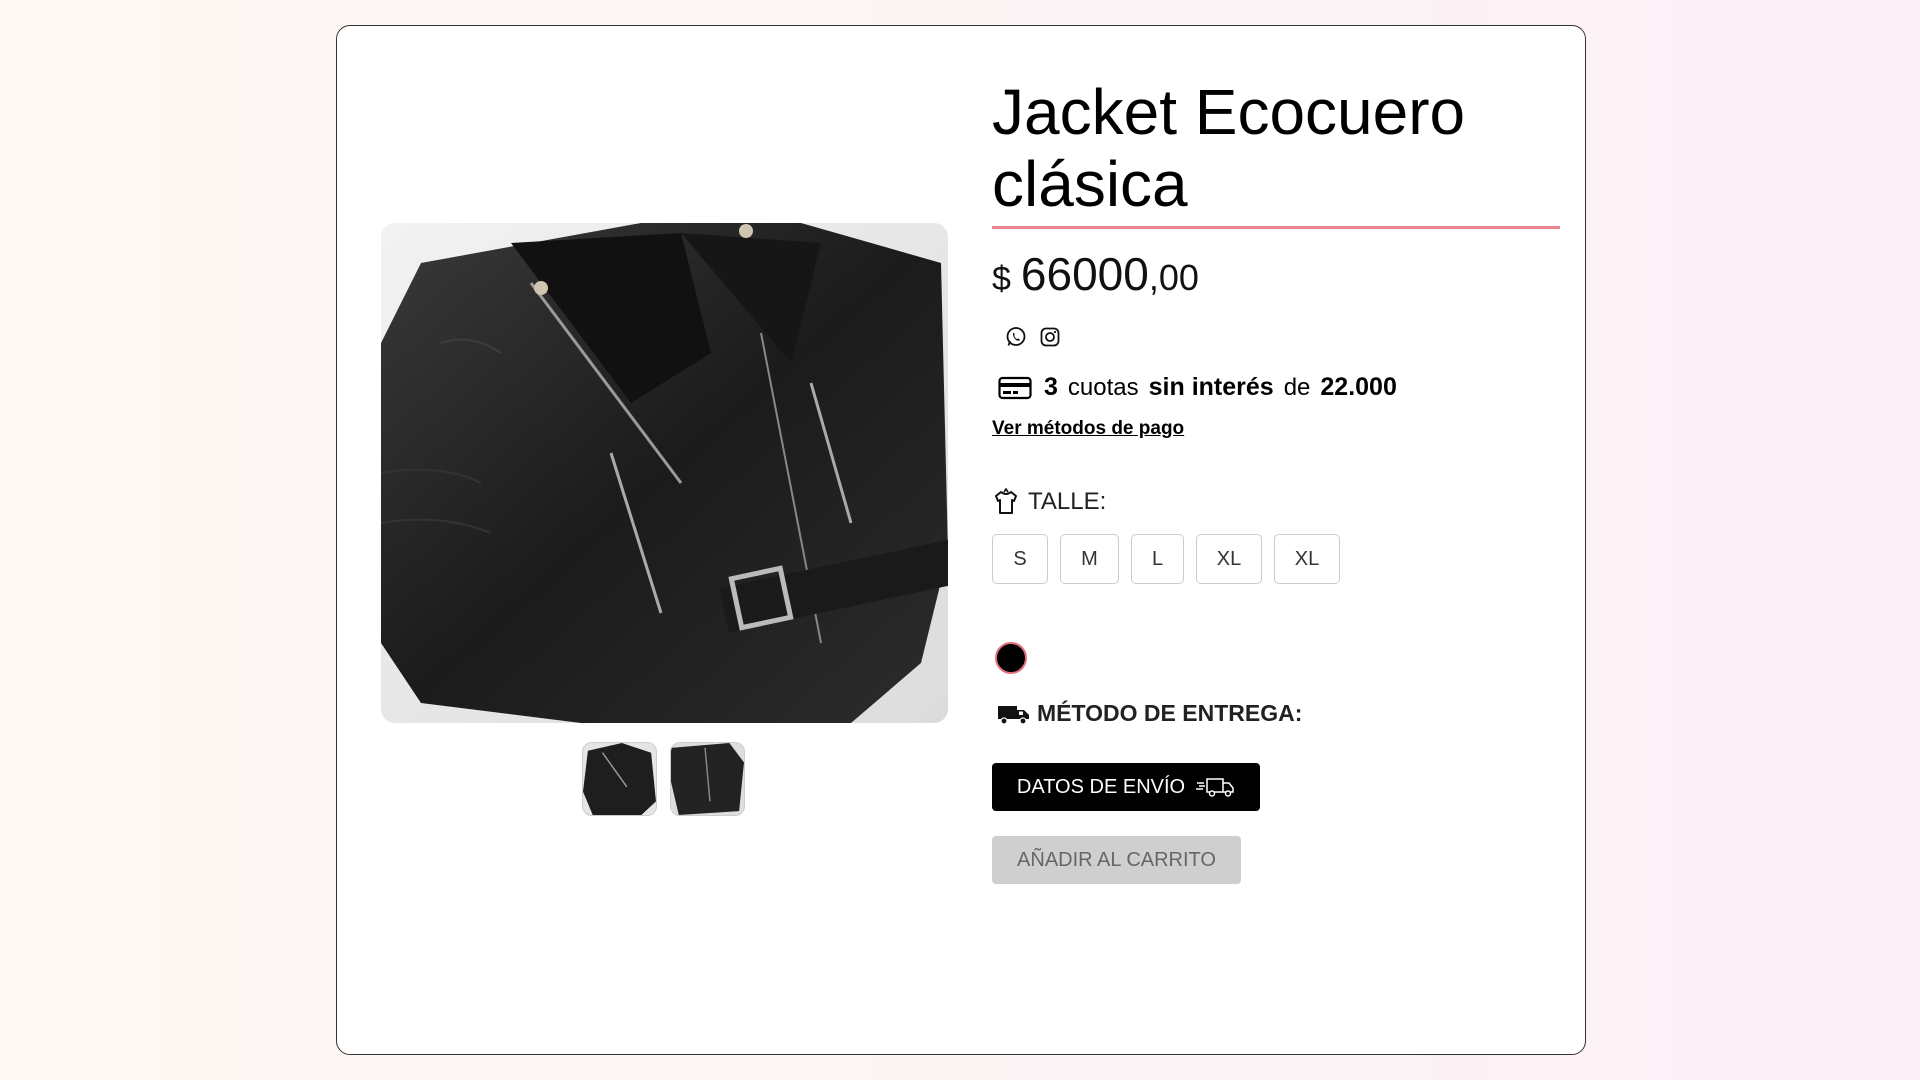 The height and width of the screenshot is (1080, 1920). Describe the element at coordinates (1050, 337) in the screenshot. I see `instagram-icon` at that location.